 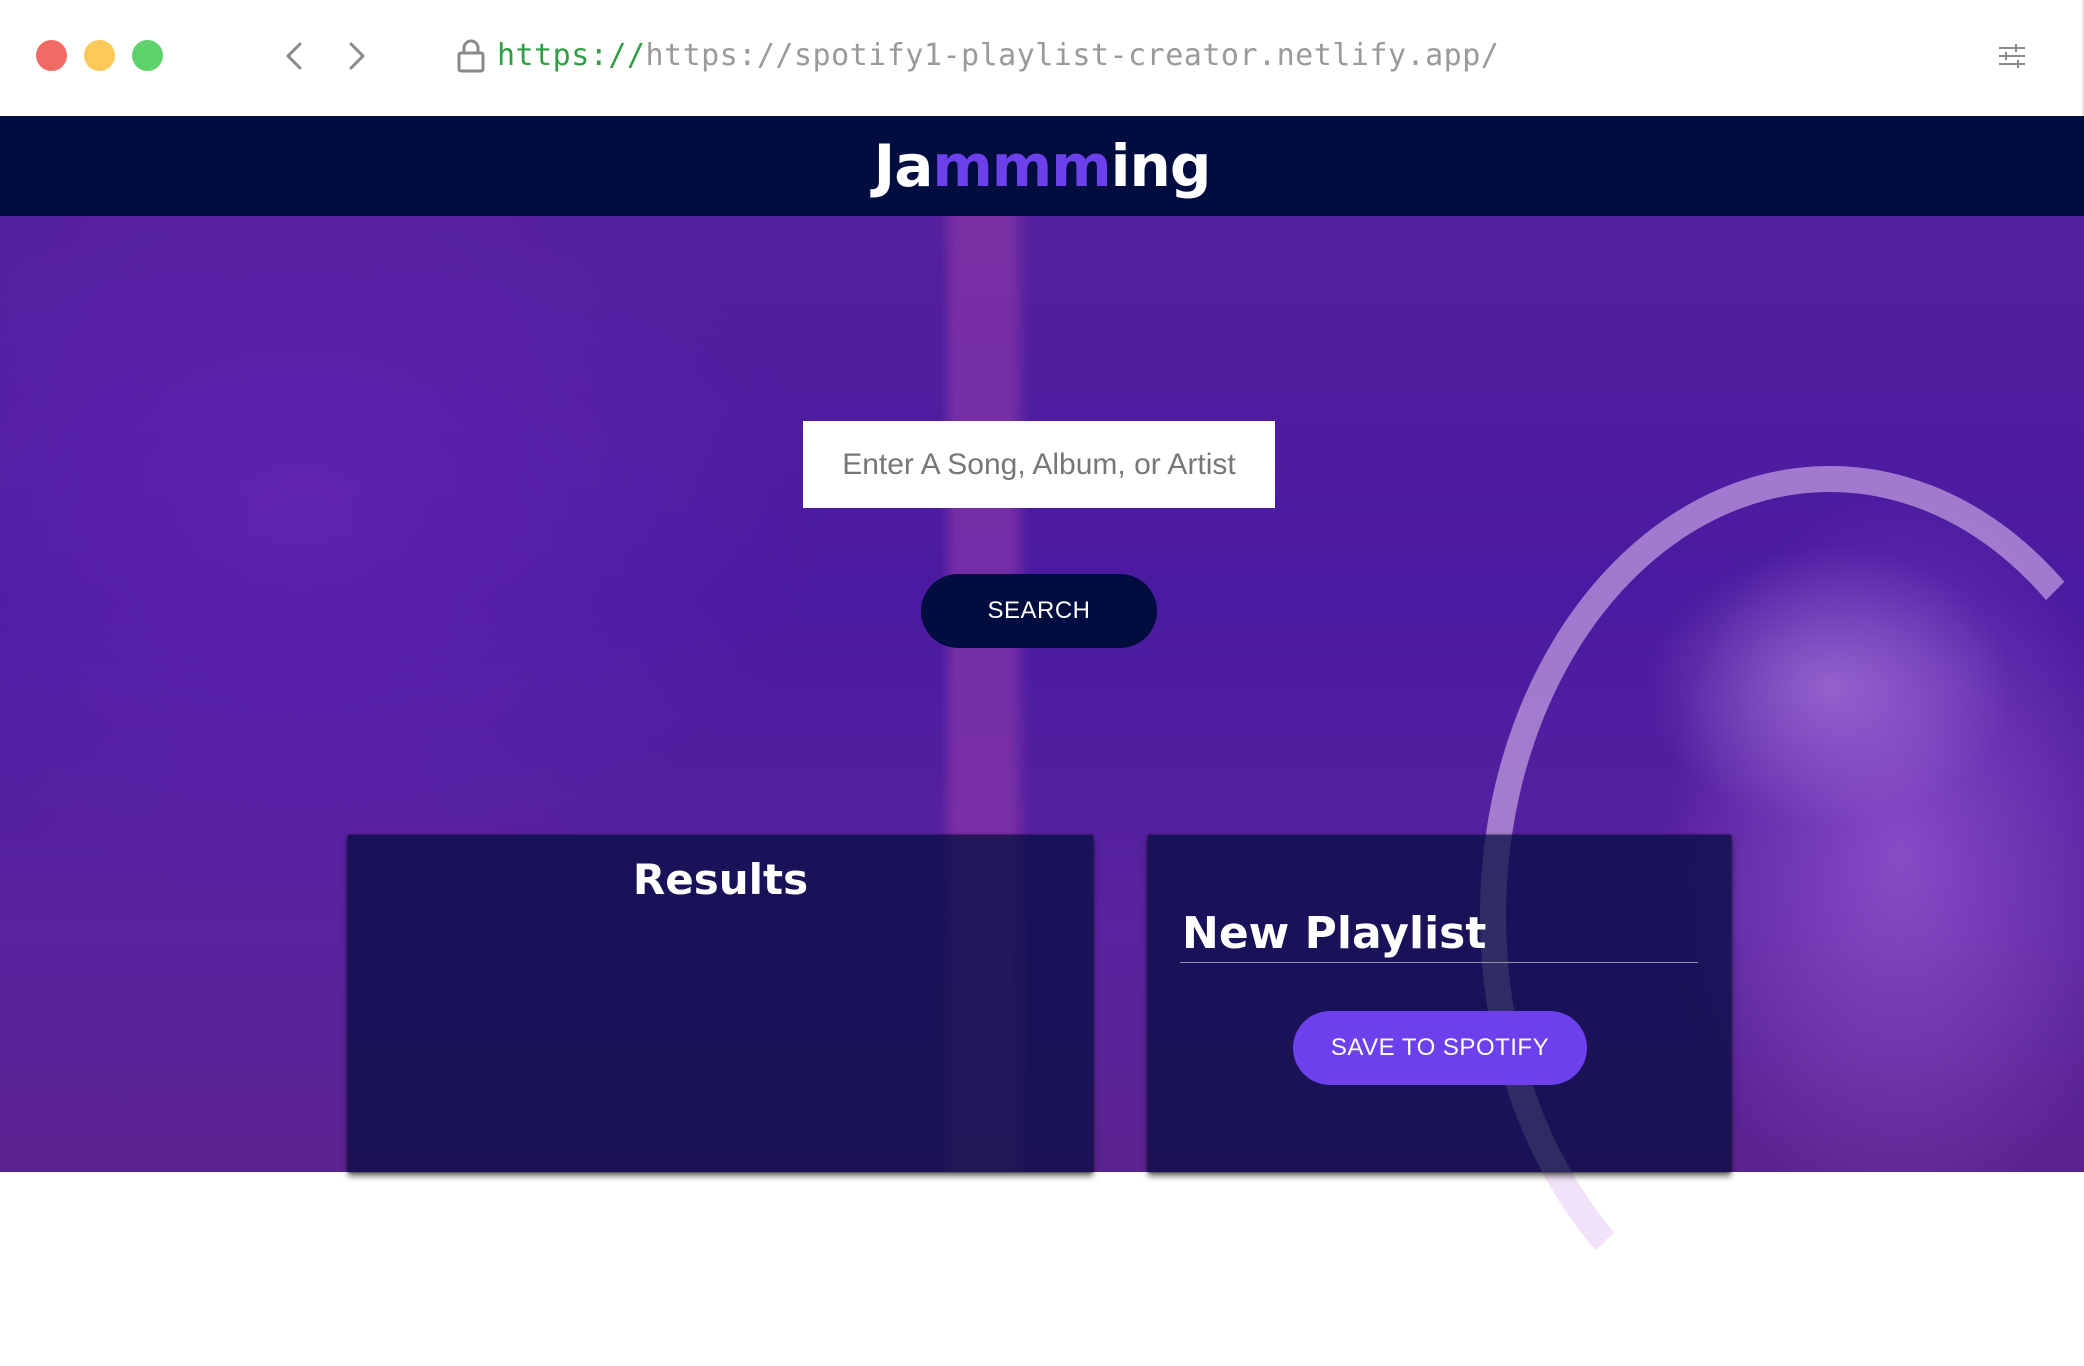 I want to click on lock-icon, so click(x=471, y=56).